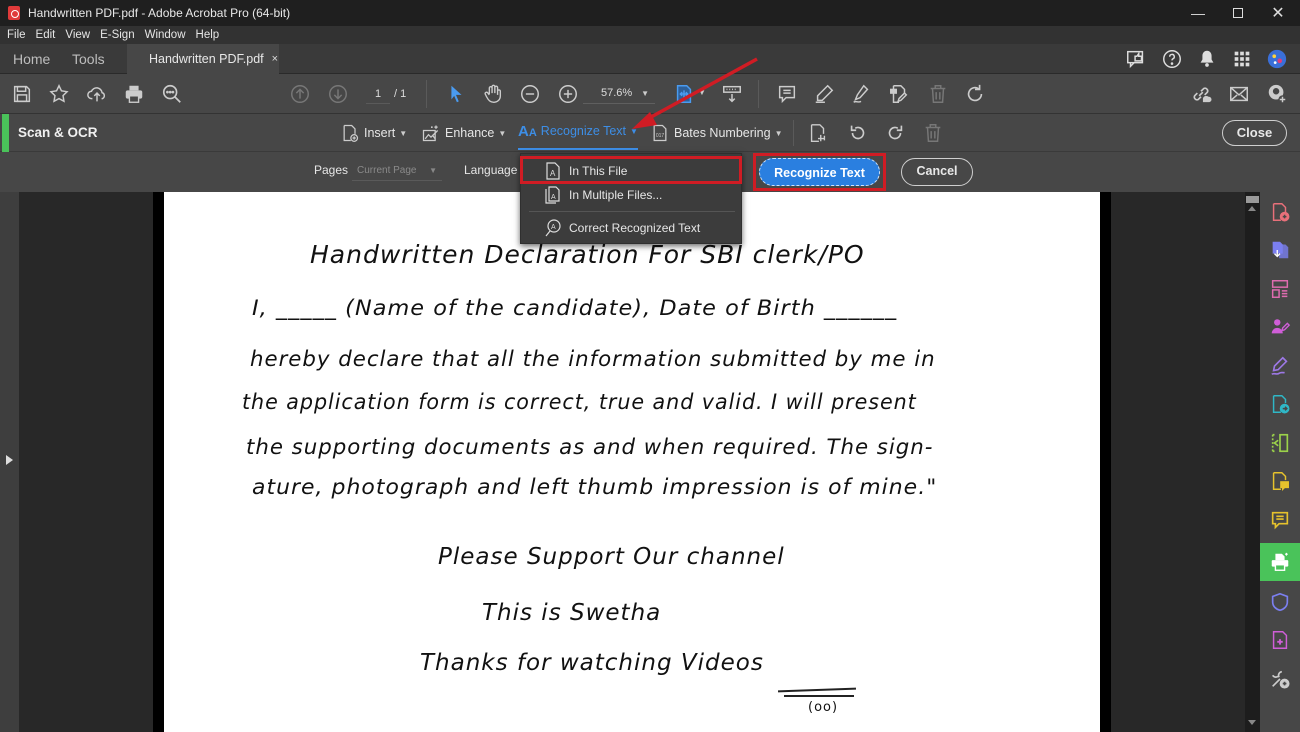  Describe the element at coordinates (1280, 289) in the screenshot. I see `organize-pages-icon` at that location.